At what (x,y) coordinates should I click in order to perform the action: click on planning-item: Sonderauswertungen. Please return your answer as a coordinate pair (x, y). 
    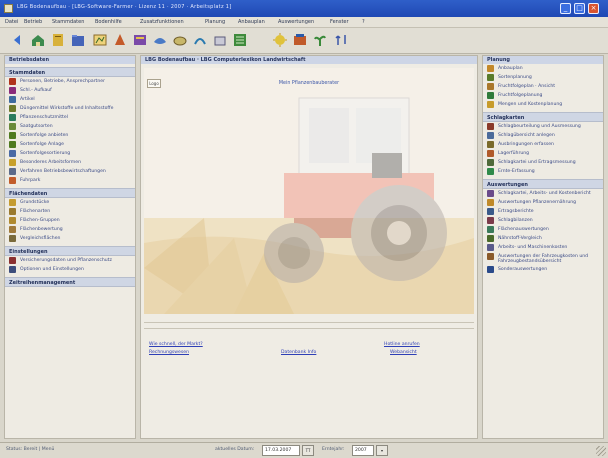
    Looking at the image, I should click on (543, 269).